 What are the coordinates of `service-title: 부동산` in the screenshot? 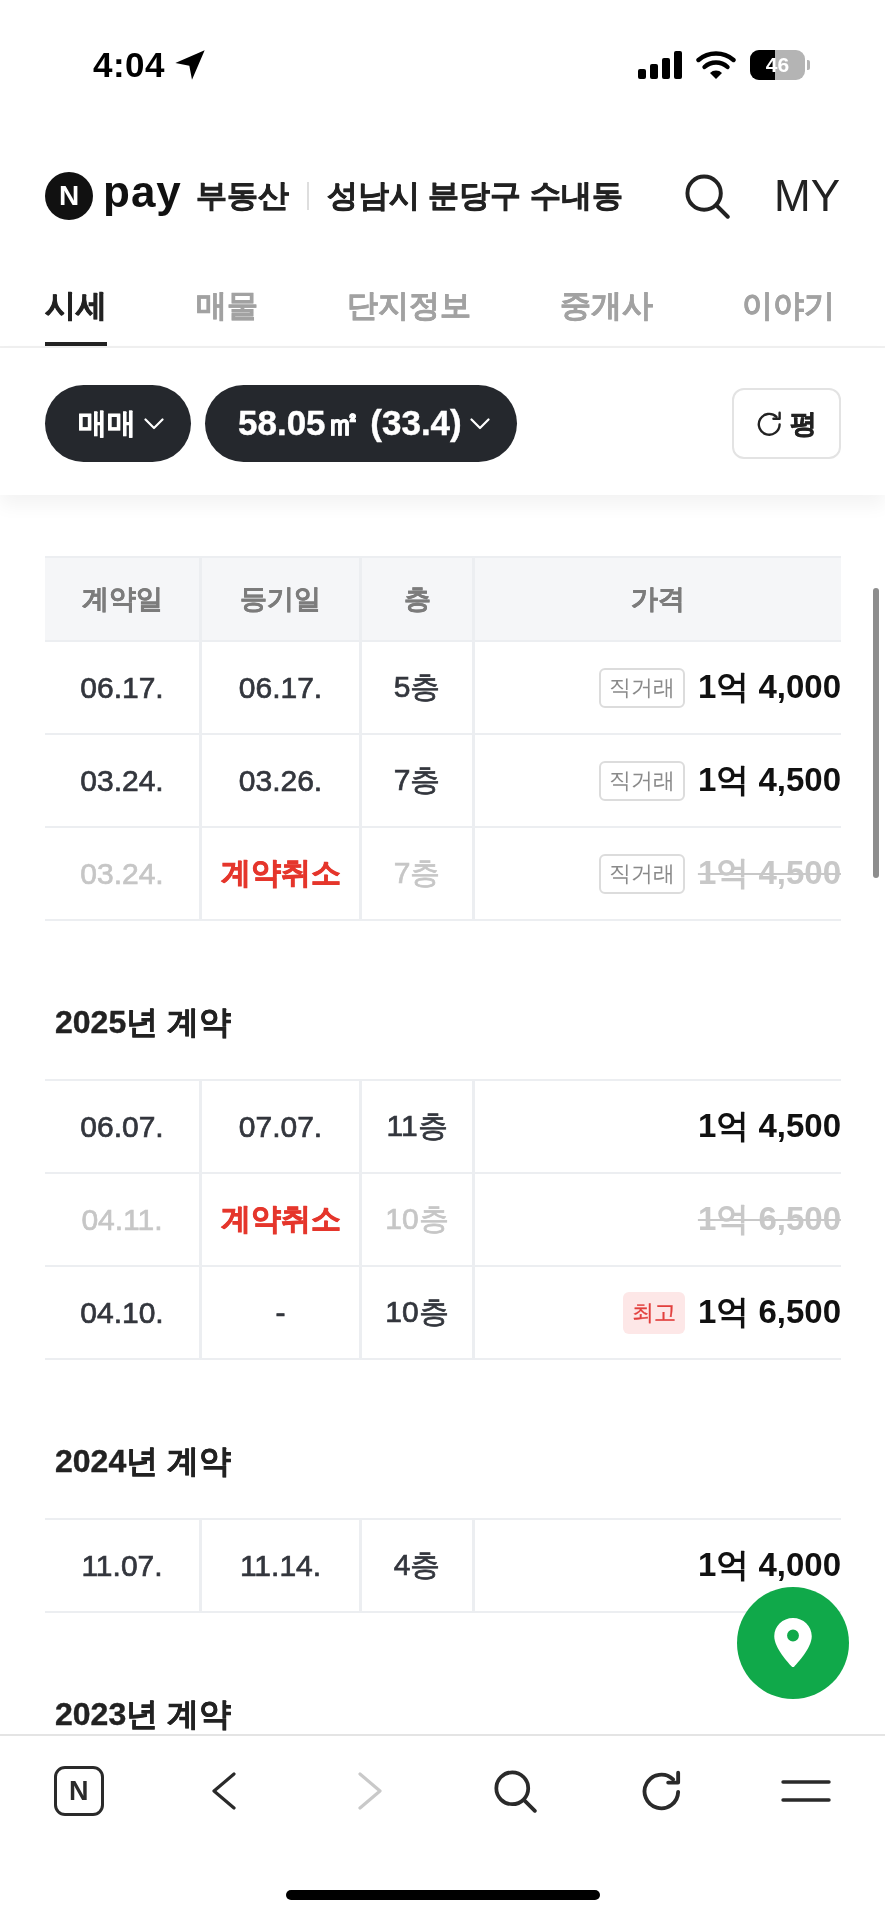 It's located at (242, 196).